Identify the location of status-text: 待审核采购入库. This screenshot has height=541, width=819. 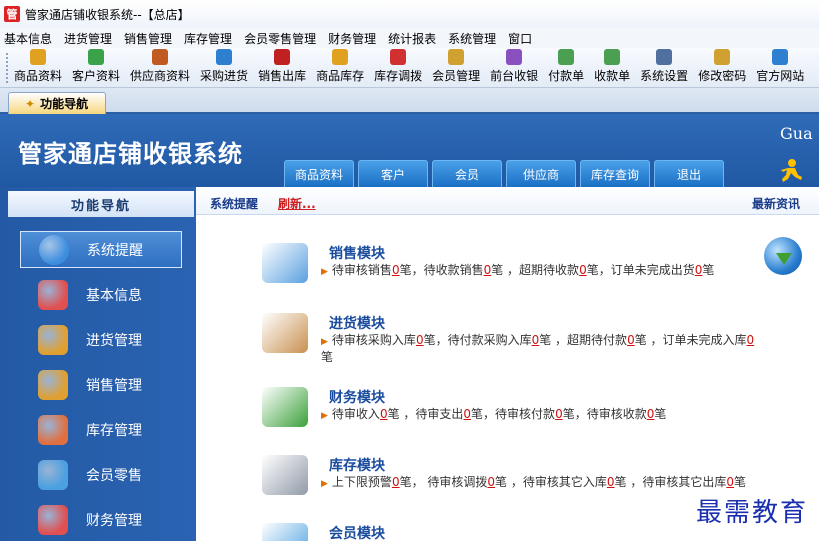
(373, 340).